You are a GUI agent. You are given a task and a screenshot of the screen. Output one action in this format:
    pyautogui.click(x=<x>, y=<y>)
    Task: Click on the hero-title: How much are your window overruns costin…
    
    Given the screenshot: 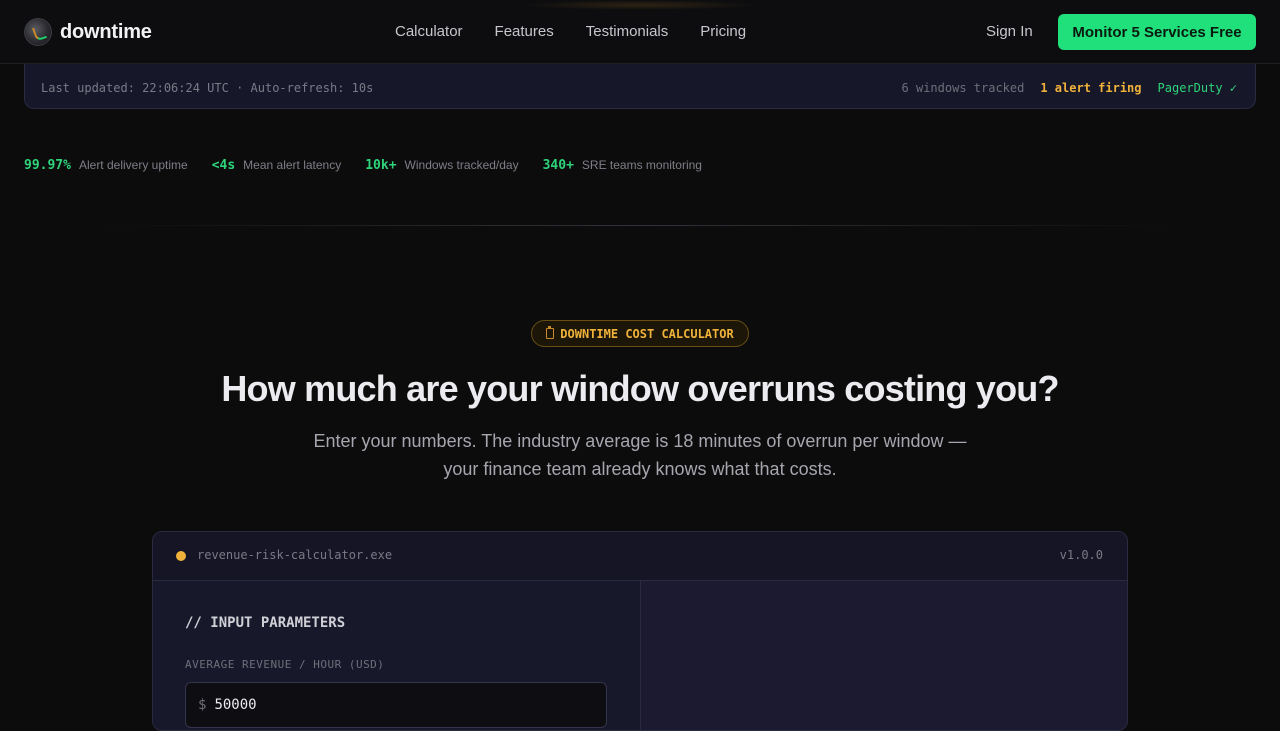 What is the action you would take?
    pyautogui.click(x=640, y=388)
    